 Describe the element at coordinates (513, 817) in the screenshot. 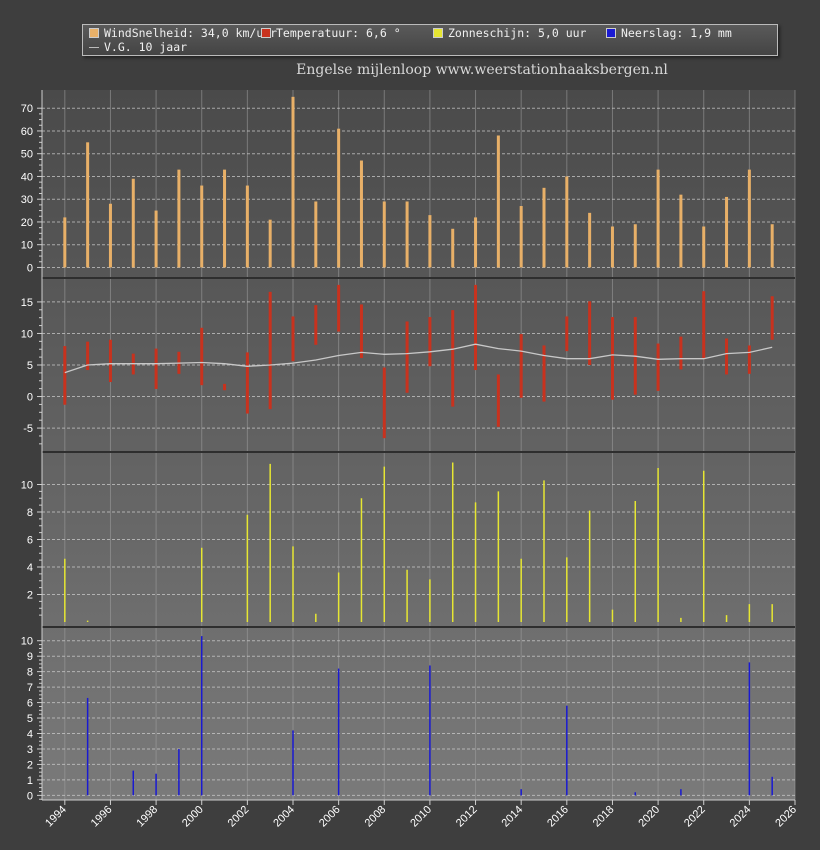

I see `x-tick-label: 2014` at that location.